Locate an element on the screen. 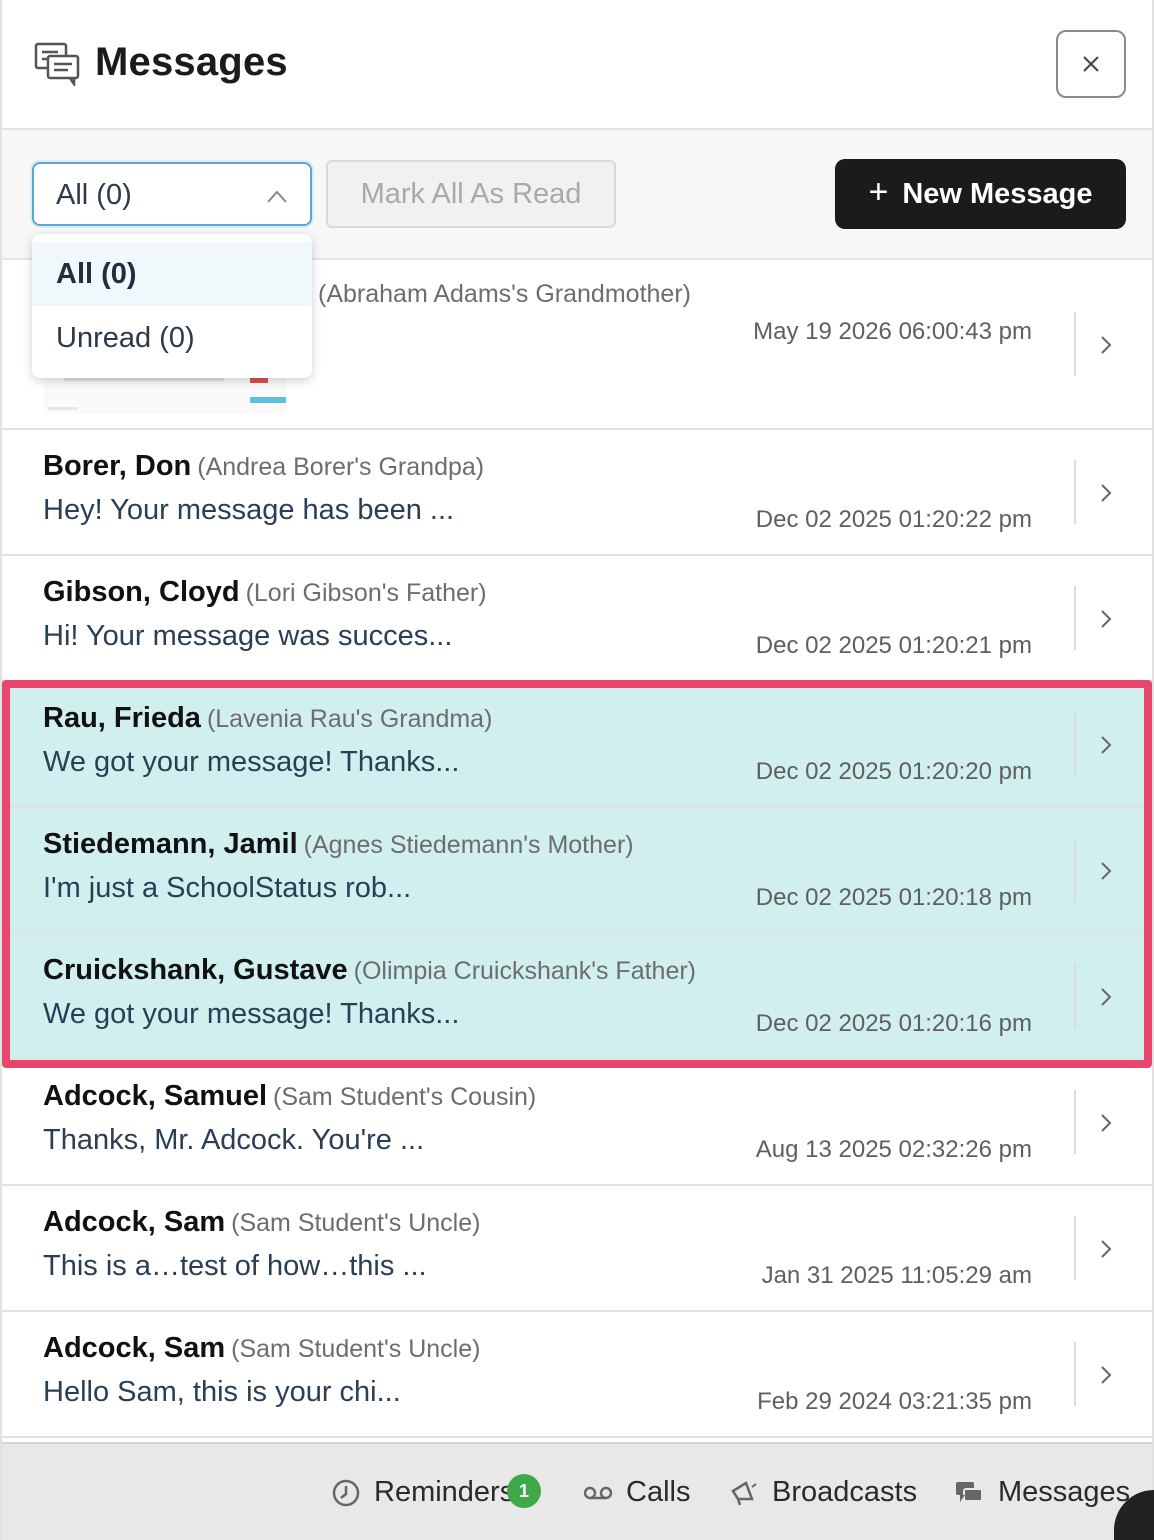  contact-name: Rau, Frieda is located at coordinates (122, 718).